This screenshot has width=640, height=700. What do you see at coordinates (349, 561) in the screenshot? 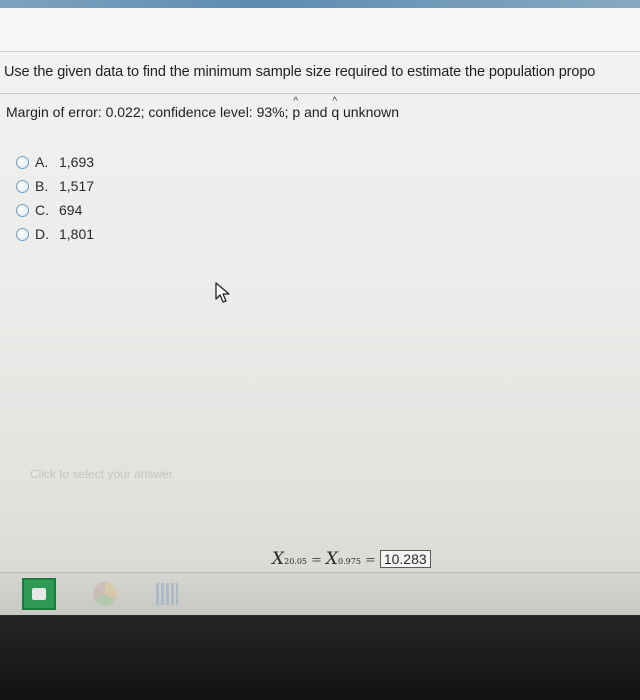
I see `chi-subscript-right: 0.975` at bounding box center [349, 561].